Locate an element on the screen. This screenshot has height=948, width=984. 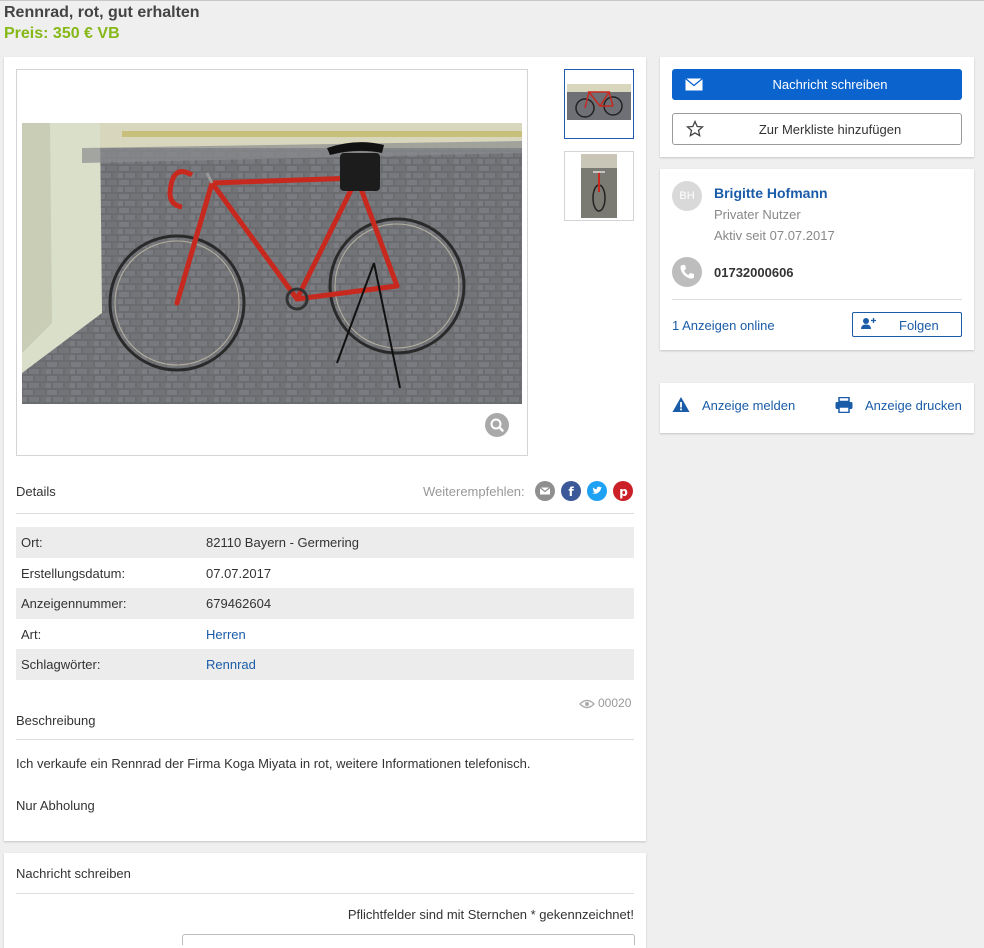
view-count: 00020 is located at coordinates (615, 703).